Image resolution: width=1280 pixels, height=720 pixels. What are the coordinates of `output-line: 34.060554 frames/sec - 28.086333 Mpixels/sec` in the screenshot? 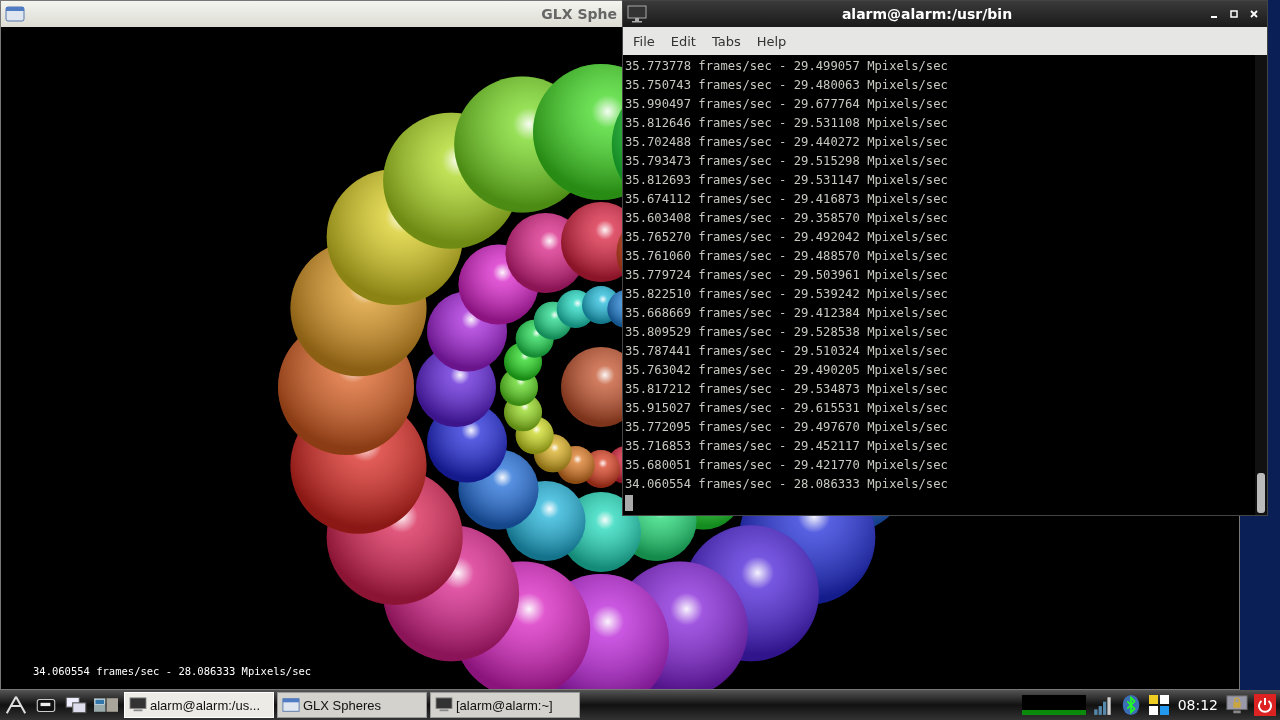 It's located at (787, 484).